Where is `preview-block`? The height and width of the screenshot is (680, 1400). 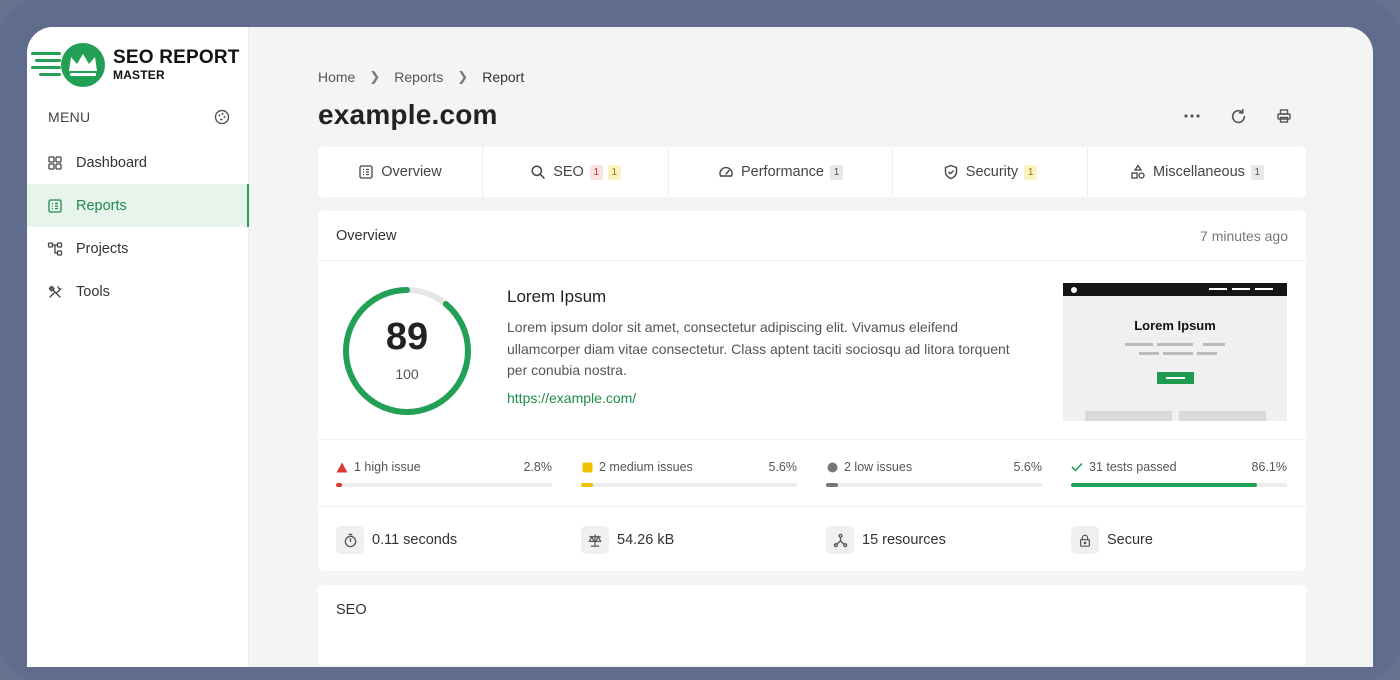
preview-block is located at coordinates (1222, 416).